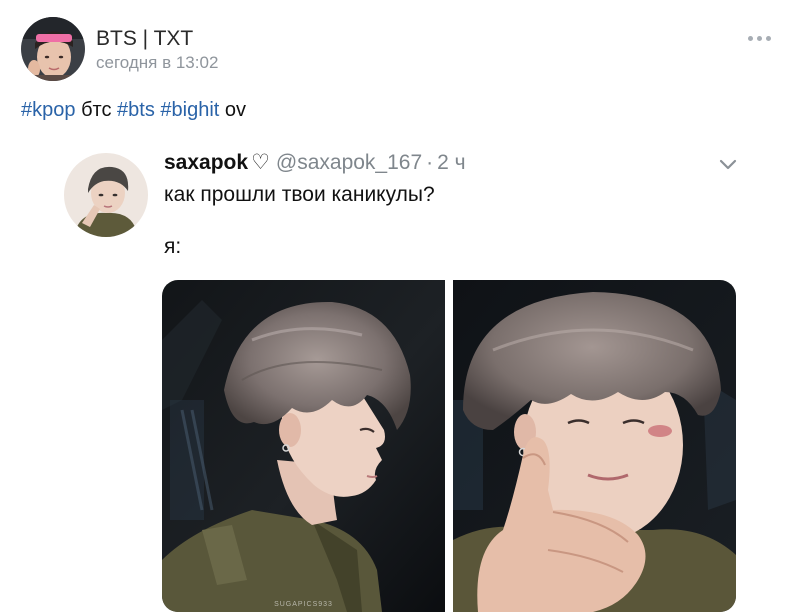 The height and width of the screenshot is (612, 800). I want to click on tweet-time: 2 ч, so click(451, 162).